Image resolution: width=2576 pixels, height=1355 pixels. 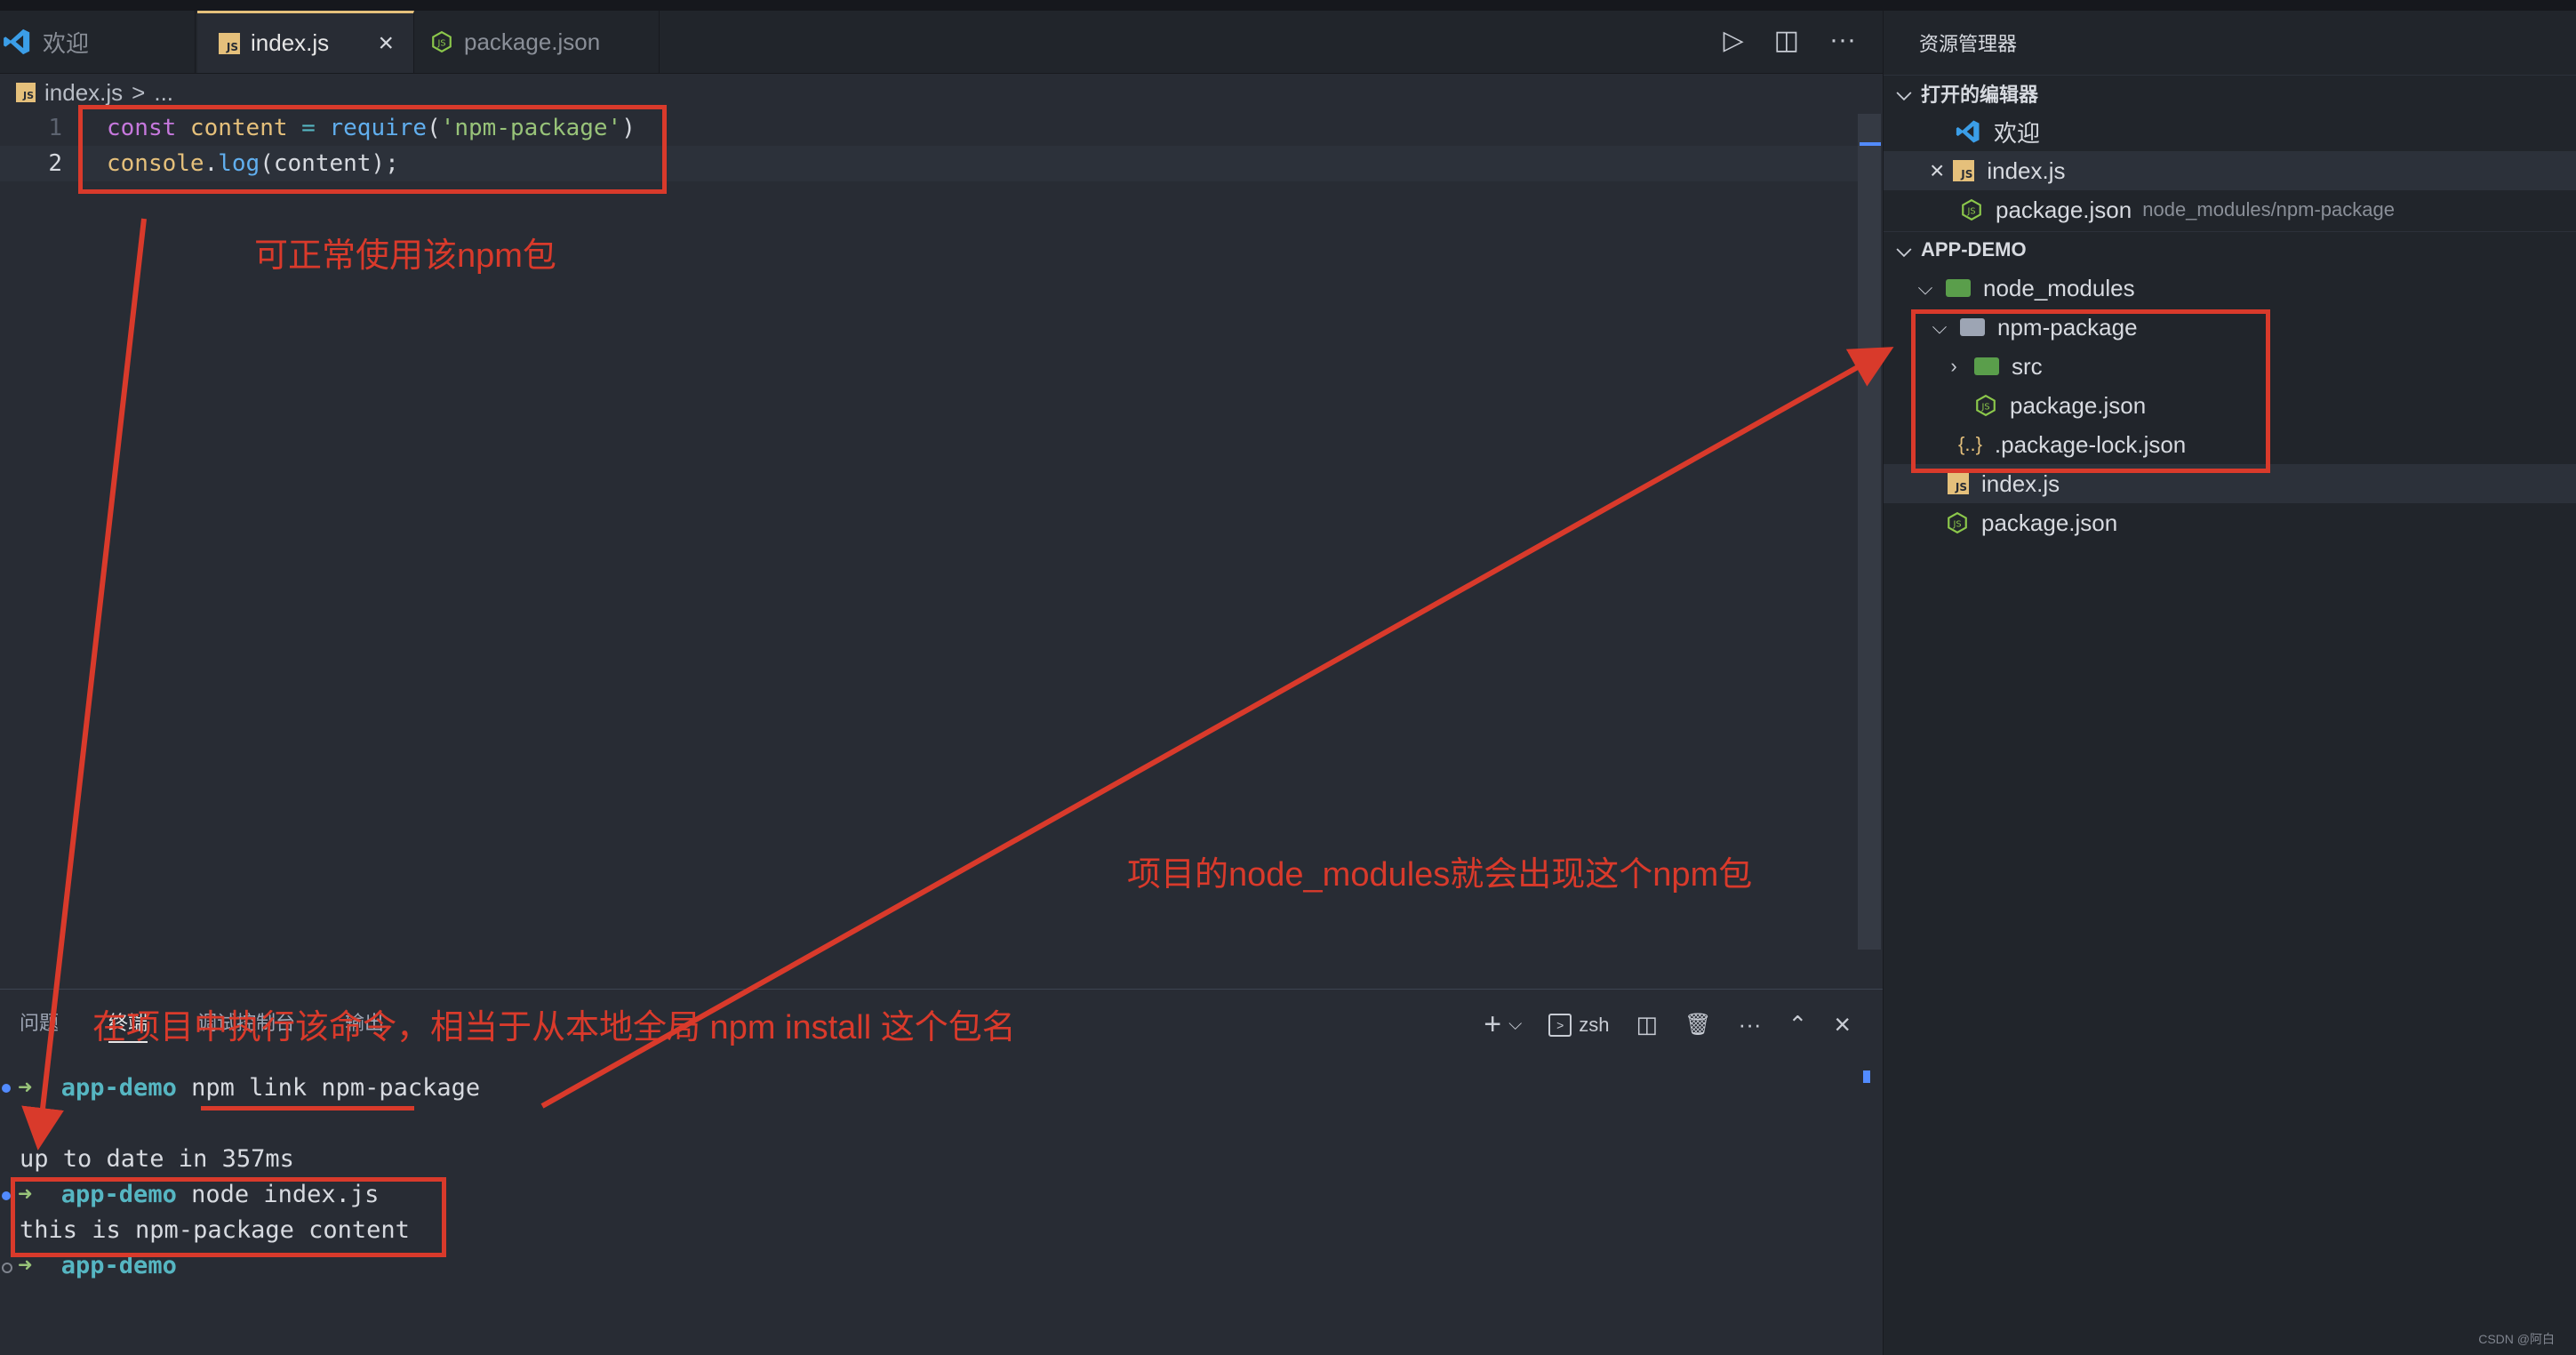 I want to click on tab-label: 欢迎, so click(x=66, y=43).